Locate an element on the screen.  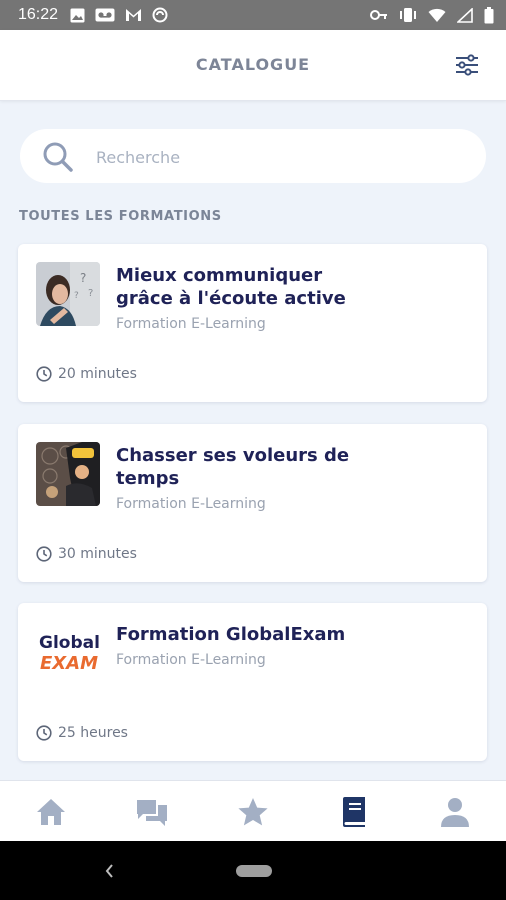
search-icon is located at coordinates (58, 157).